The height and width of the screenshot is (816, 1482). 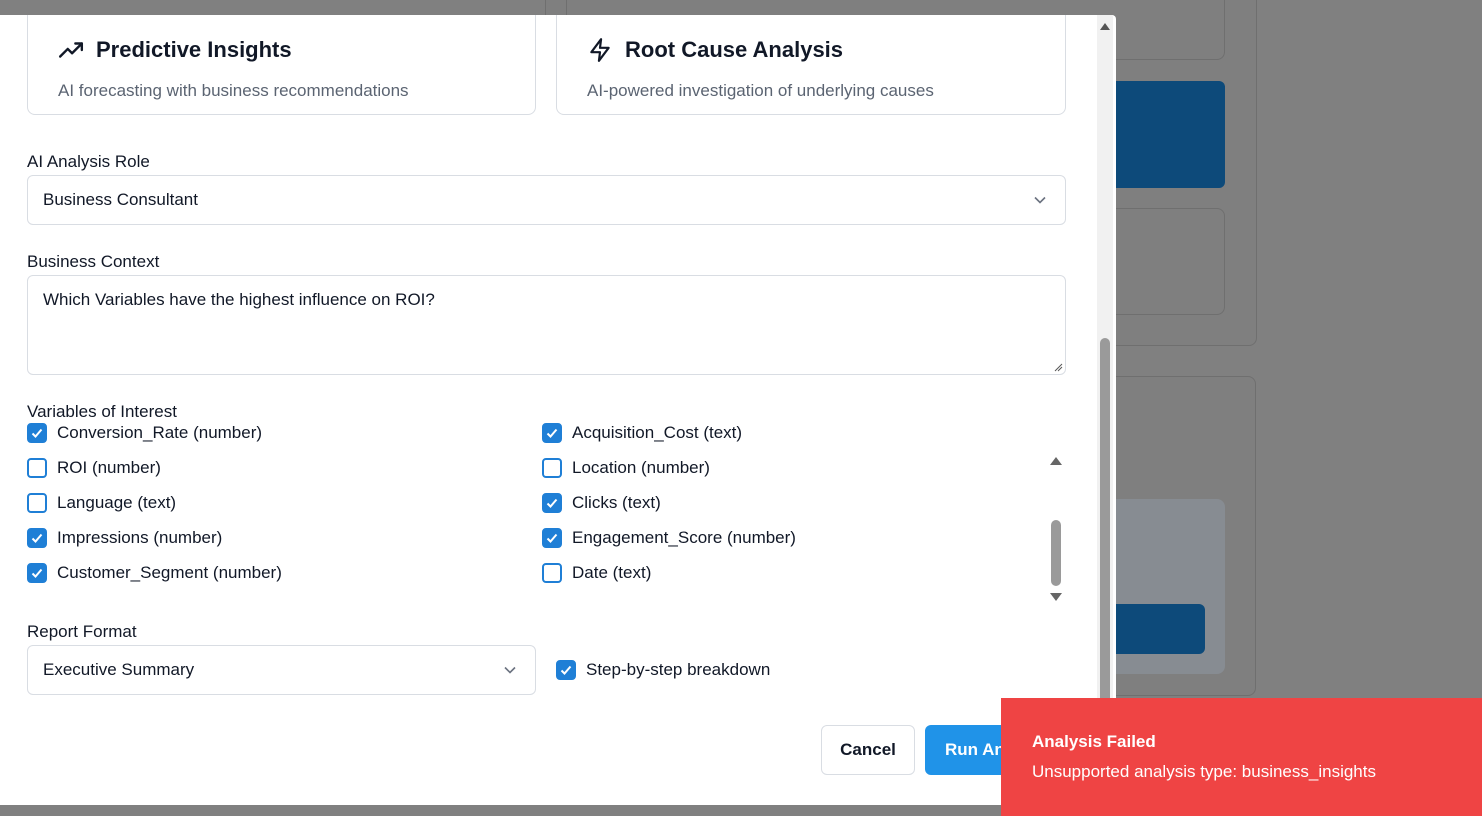 I want to click on variable-checkbox-row: Date (text), so click(x=596, y=573).